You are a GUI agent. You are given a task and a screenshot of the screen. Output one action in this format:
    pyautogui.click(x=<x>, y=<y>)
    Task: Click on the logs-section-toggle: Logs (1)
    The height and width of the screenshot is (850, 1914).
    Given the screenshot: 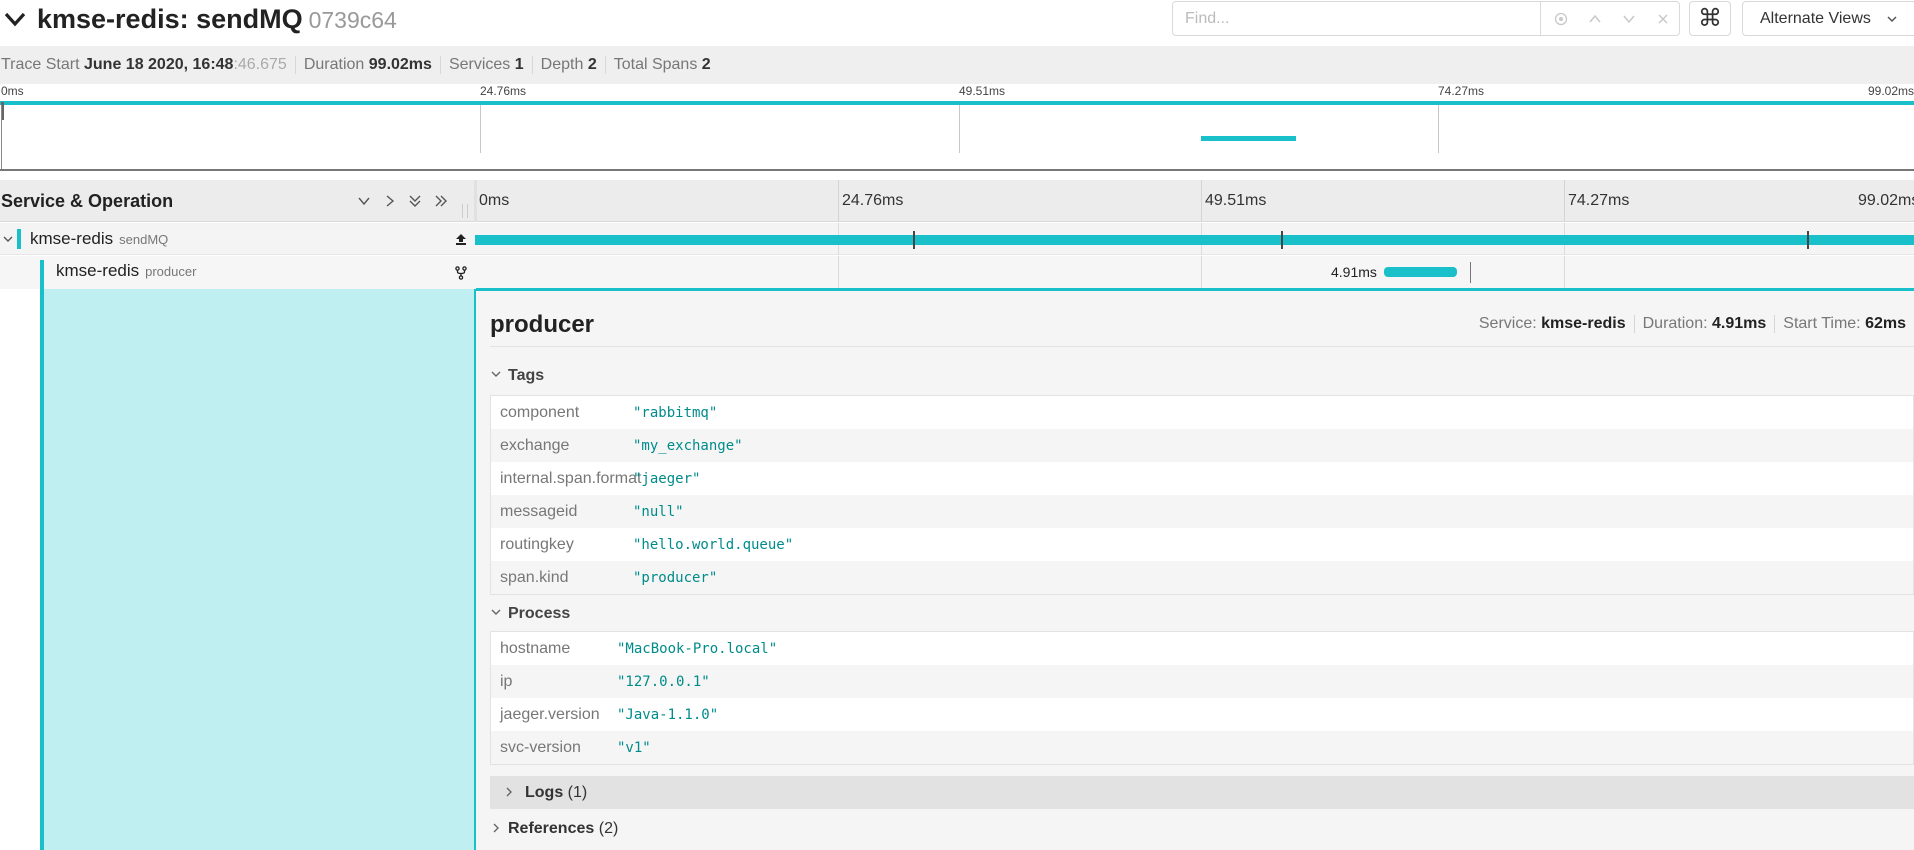 What is the action you would take?
    pyautogui.click(x=1202, y=792)
    